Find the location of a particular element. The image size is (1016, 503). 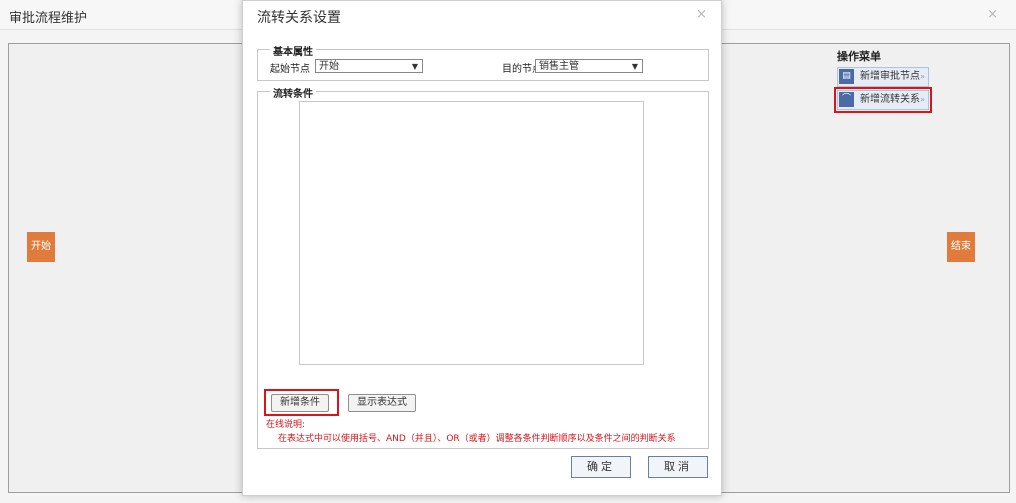

dialog-title: 流转关系设置 is located at coordinates (299, 18).